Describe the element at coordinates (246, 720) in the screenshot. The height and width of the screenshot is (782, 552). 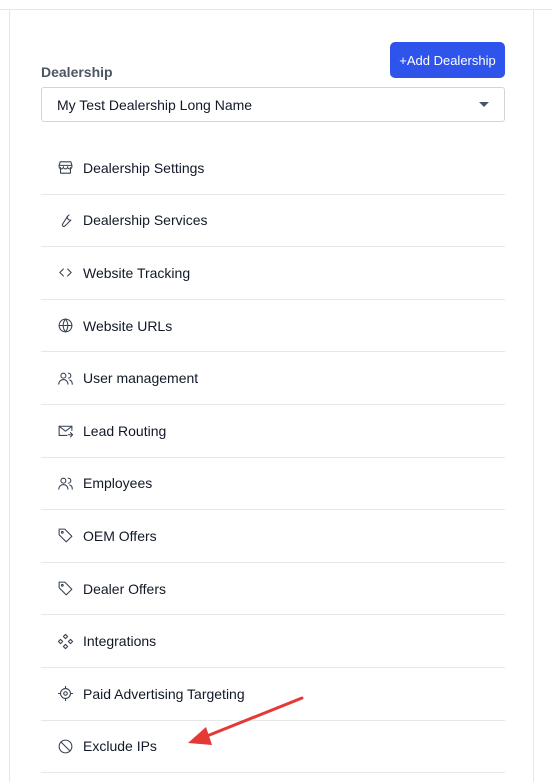
I see `annotation-arrow-icon` at that location.